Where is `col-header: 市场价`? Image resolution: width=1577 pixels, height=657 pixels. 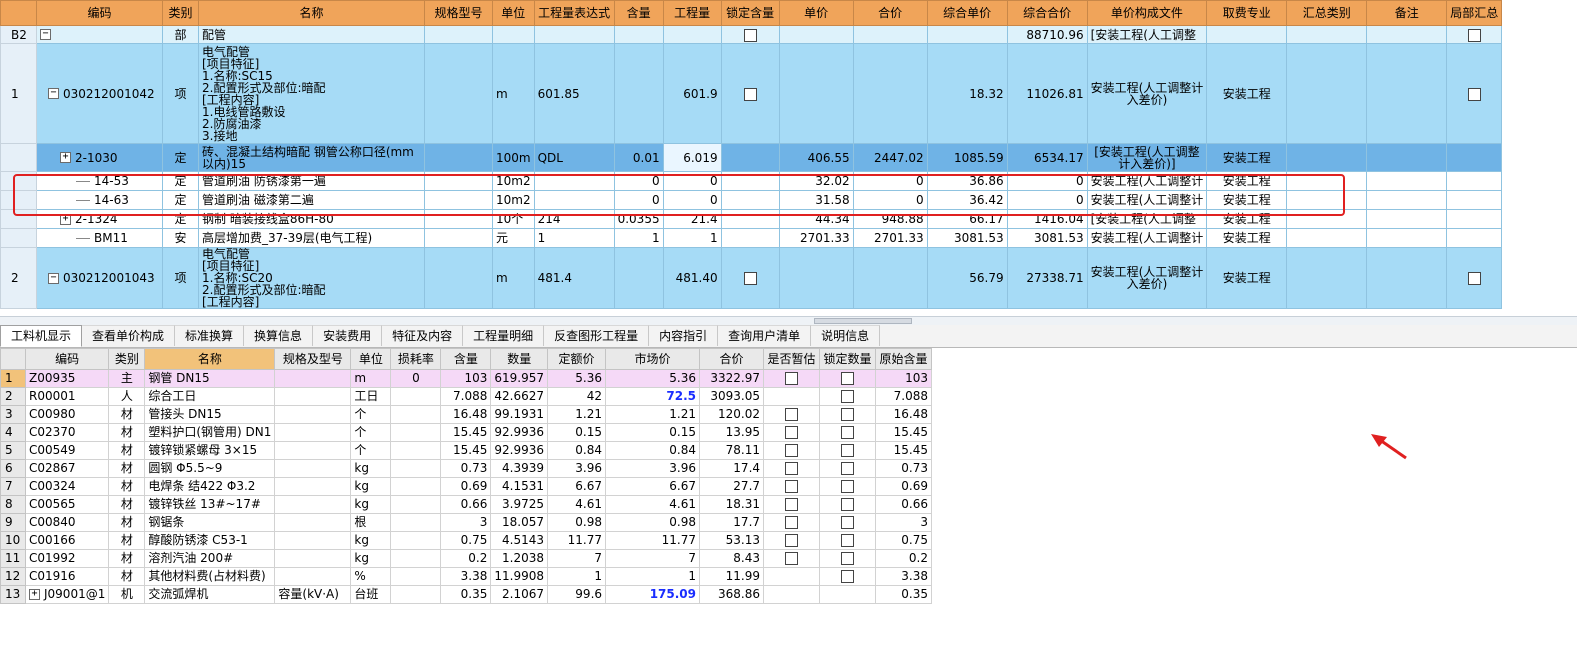
col-header: 市场价 is located at coordinates (653, 359).